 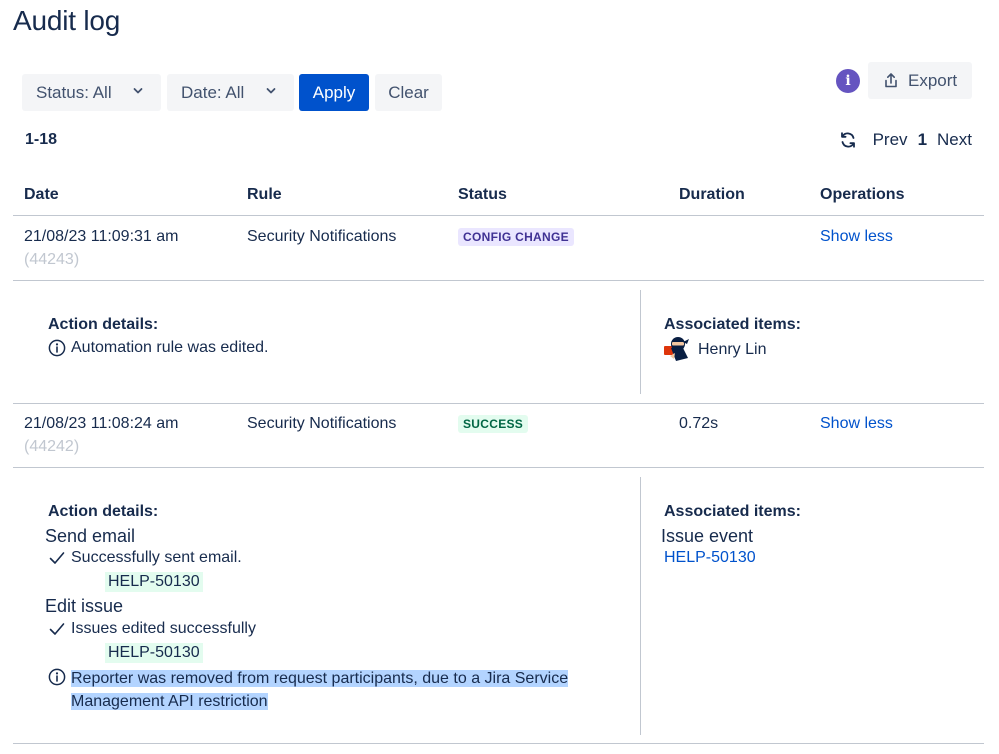 What do you see at coordinates (264, 195) in the screenshot?
I see `column-header-rule: Rule` at bounding box center [264, 195].